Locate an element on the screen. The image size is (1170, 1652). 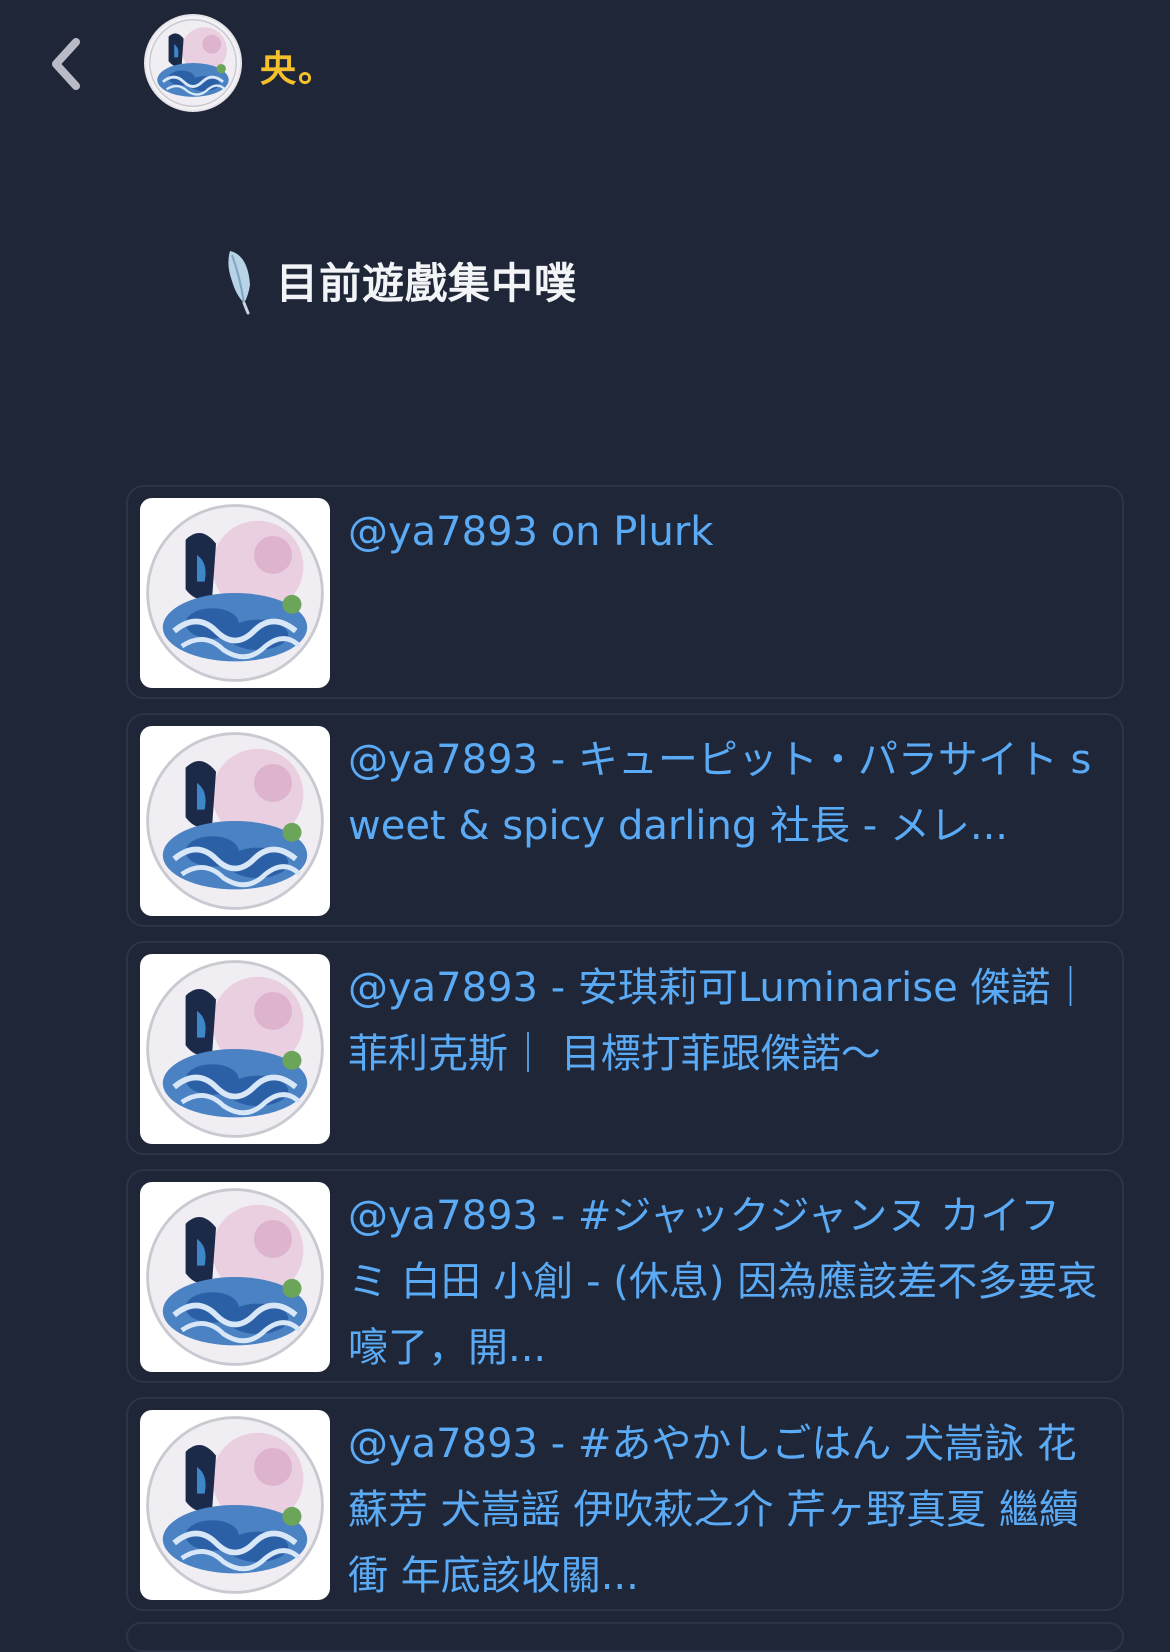
top-bar: 央。 is located at coordinates (585, 65).